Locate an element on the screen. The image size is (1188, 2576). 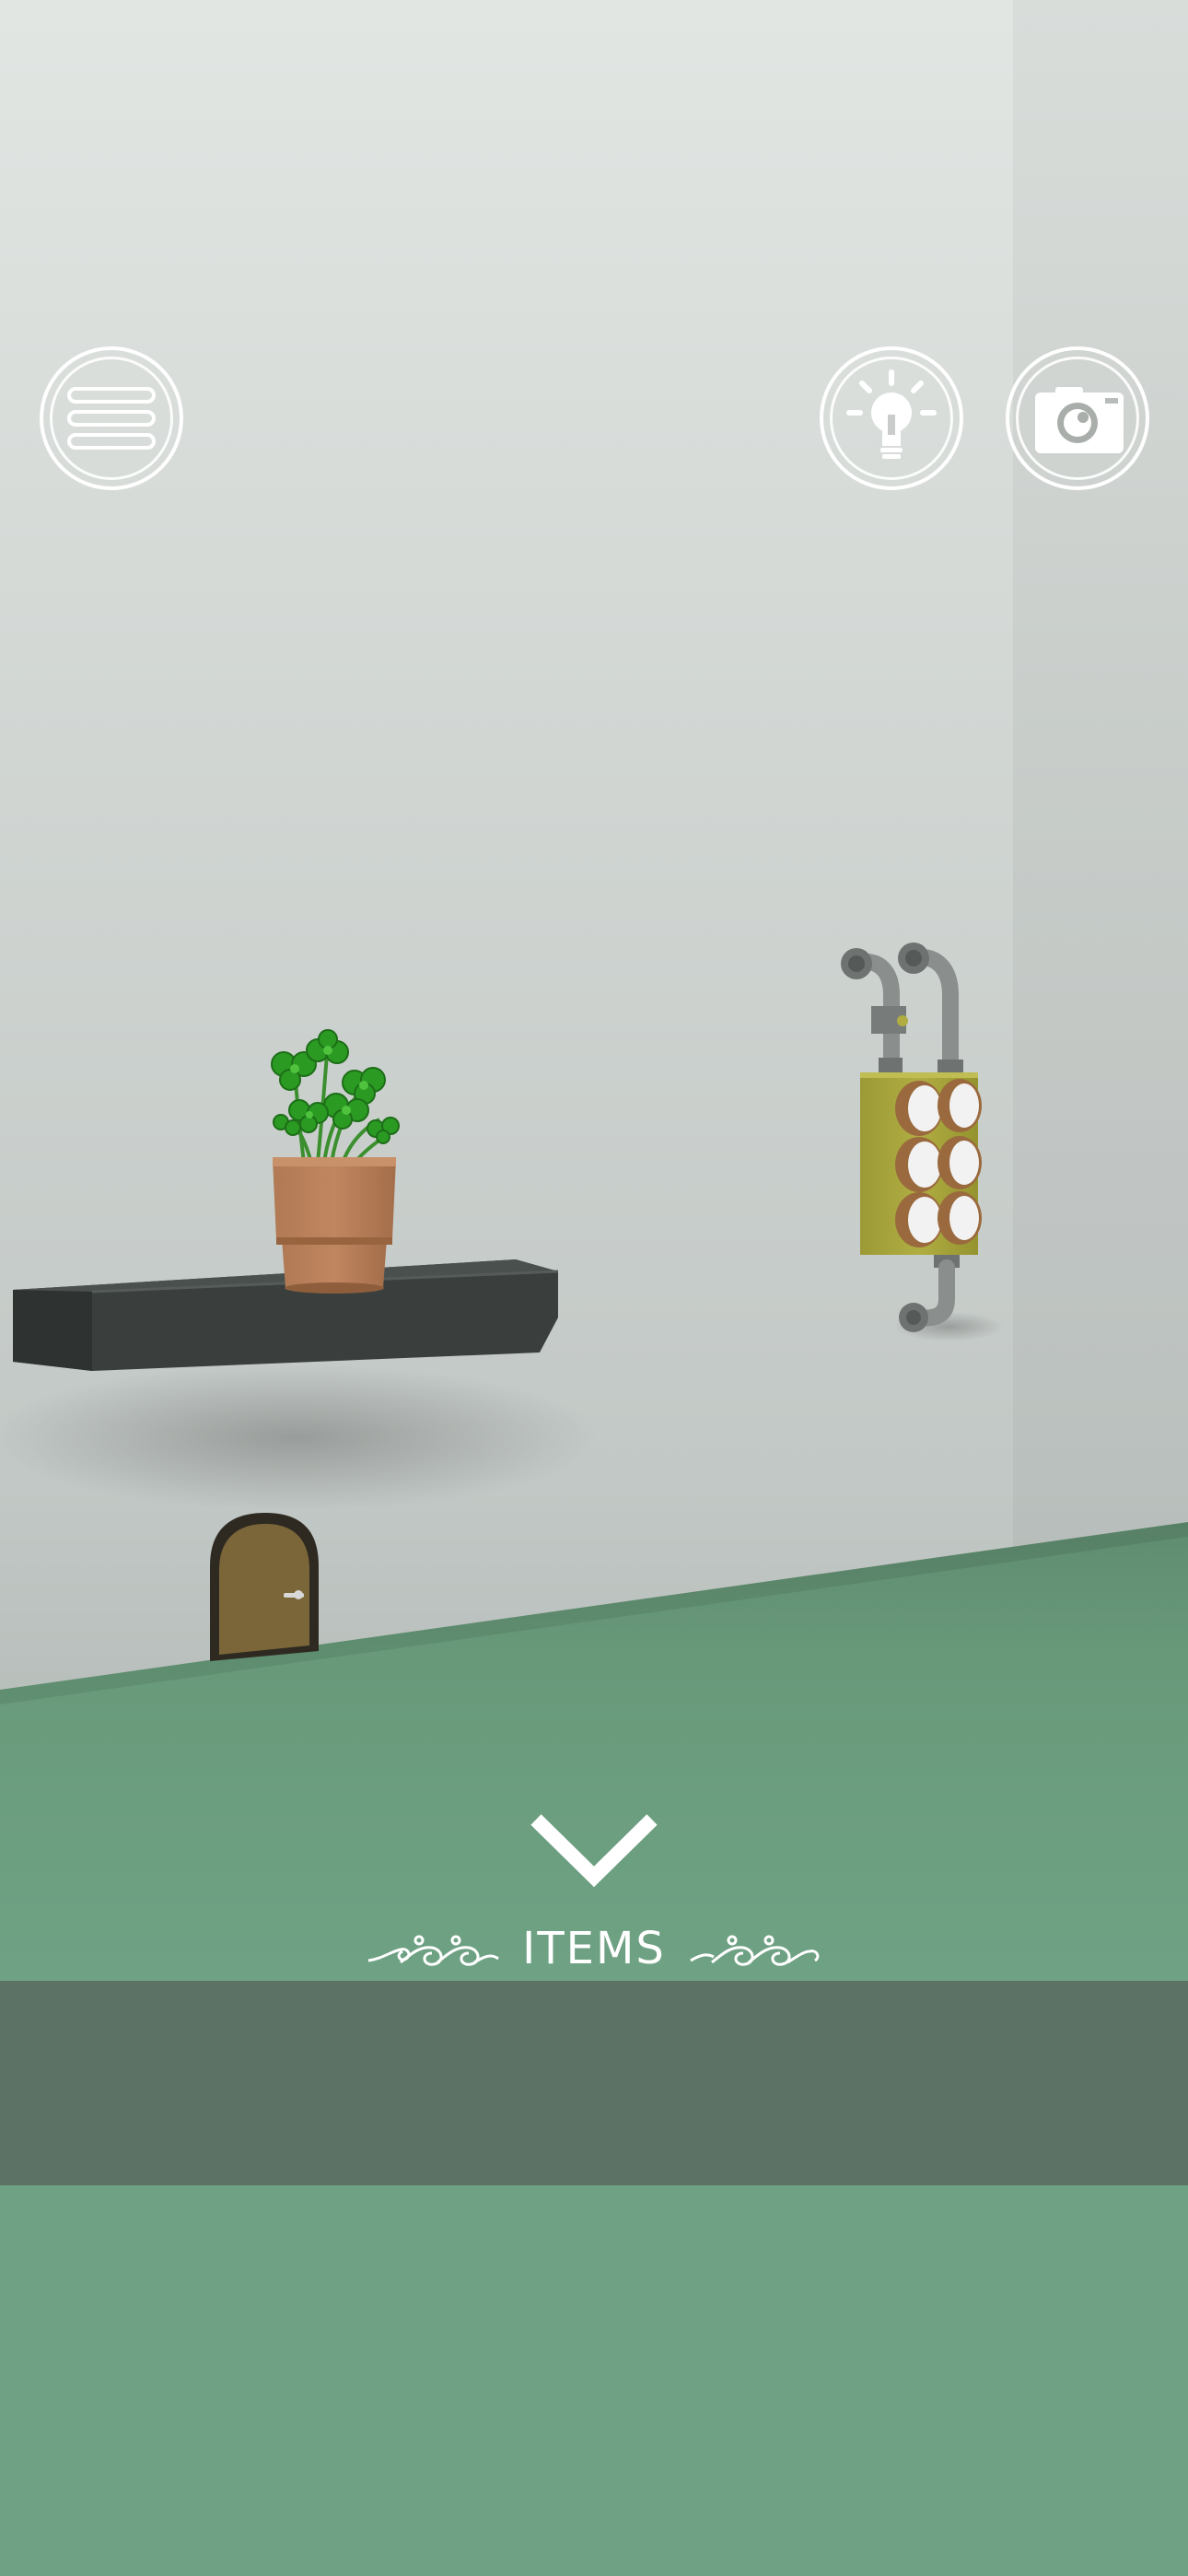
items-header: ITEMS is located at coordinates (594, 1949).